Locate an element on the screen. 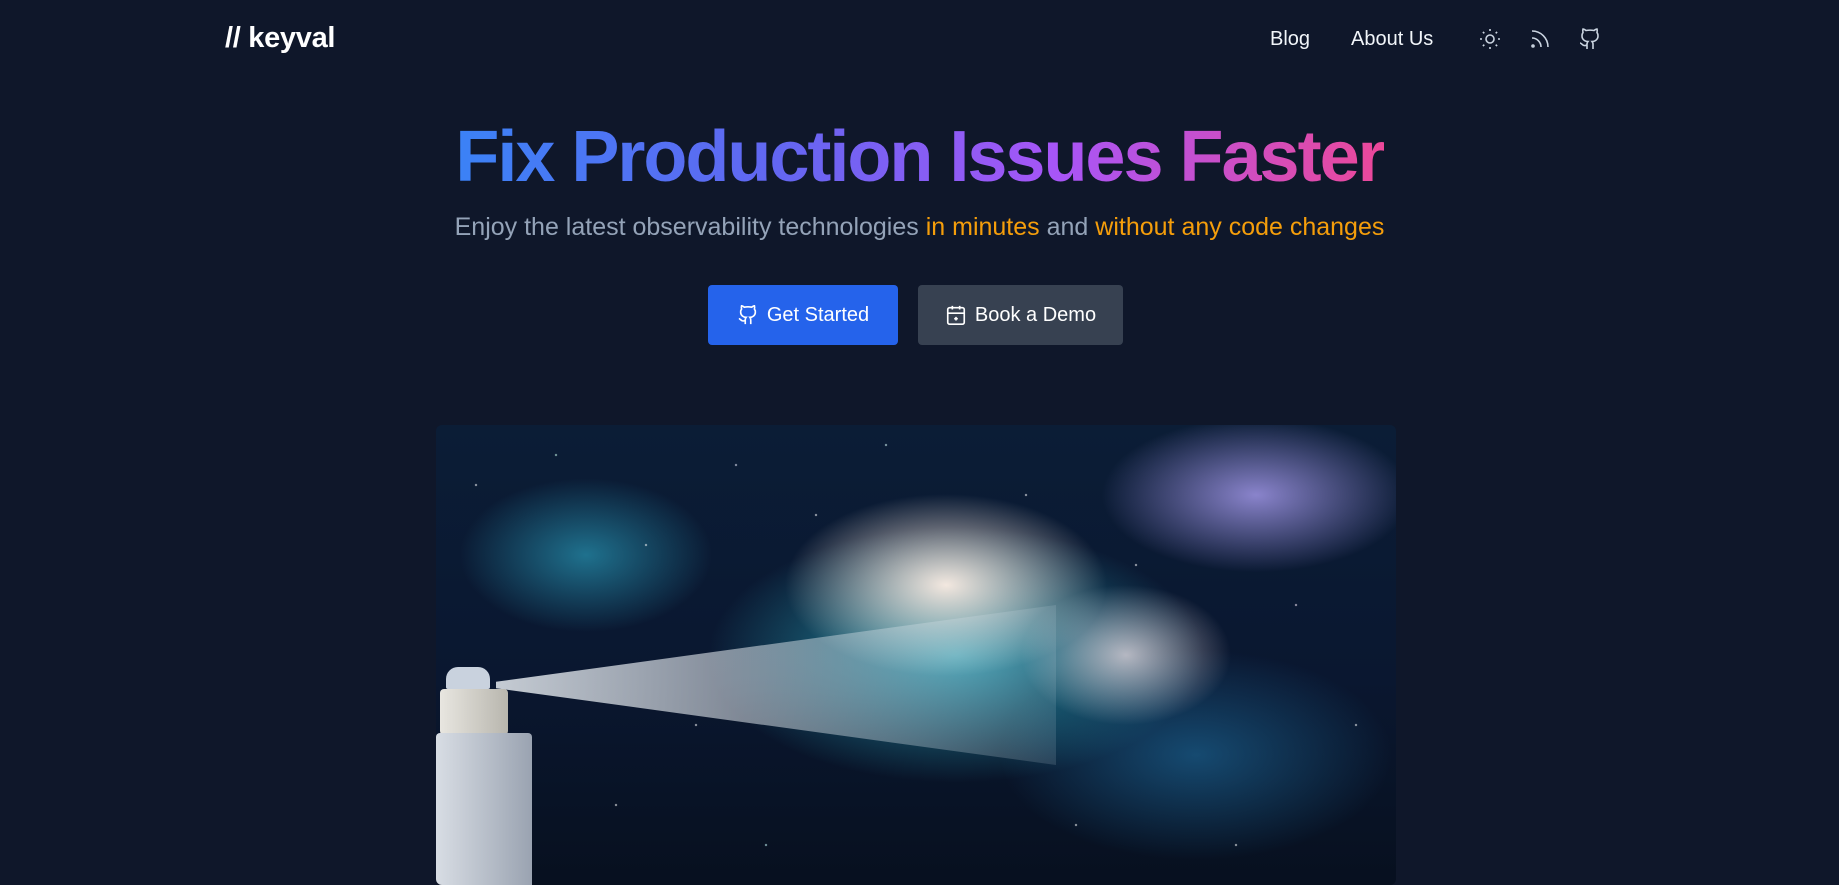  book-demo-button: Book a Demo is located at coordinates (1020, 315).